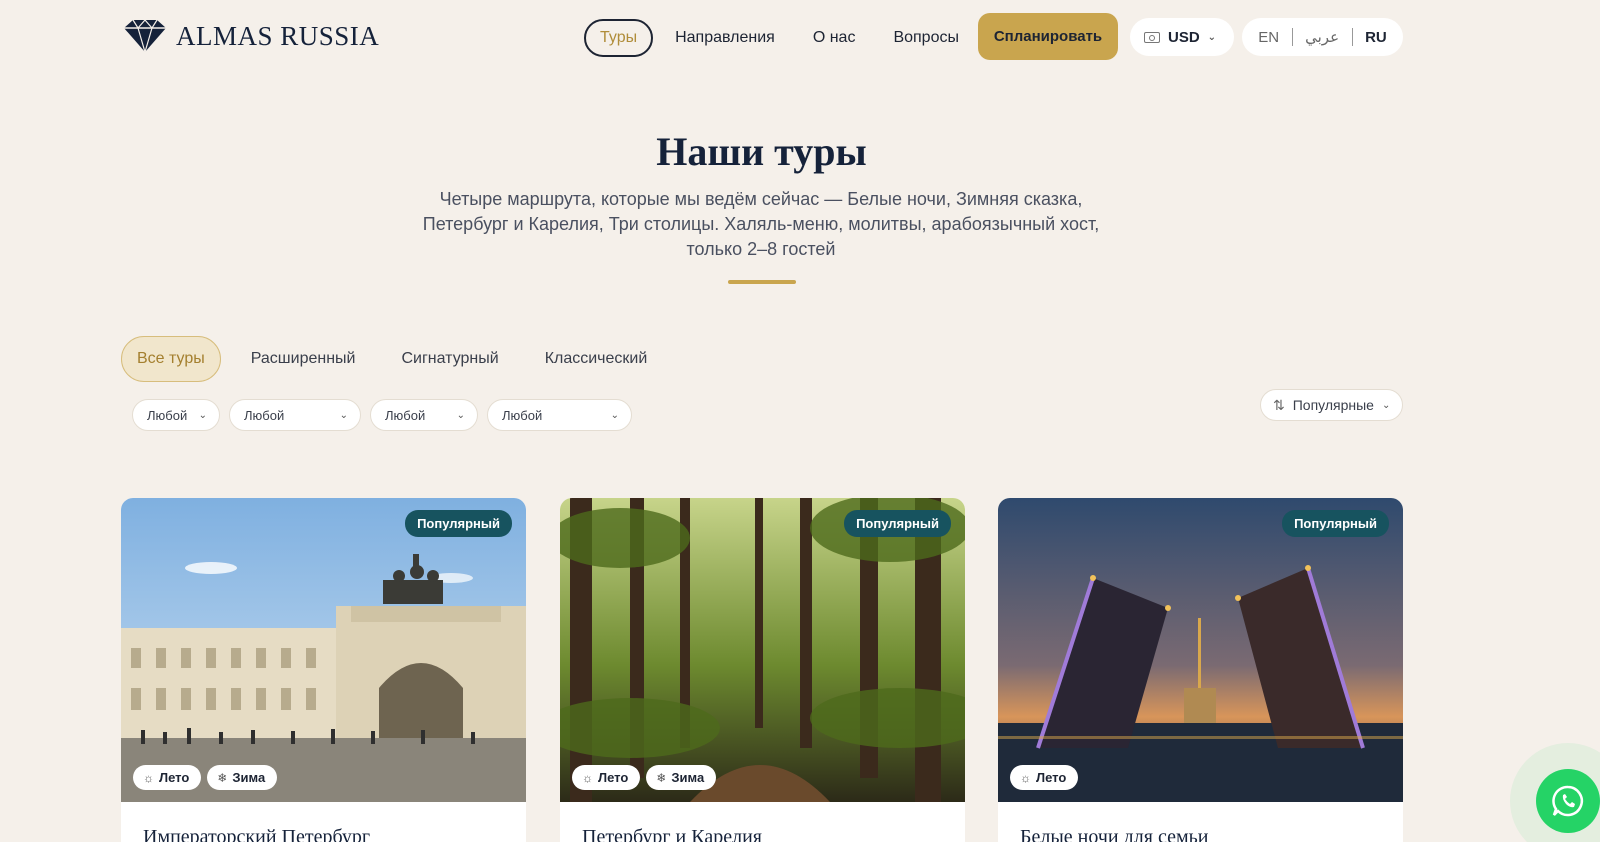 Image resolution: width=1600 pixels, height=842 pixels. What do you see at coordinates (145, 36) in the screenshot?
I see `diamond-logo-icon` at bounding box center [145, 36].